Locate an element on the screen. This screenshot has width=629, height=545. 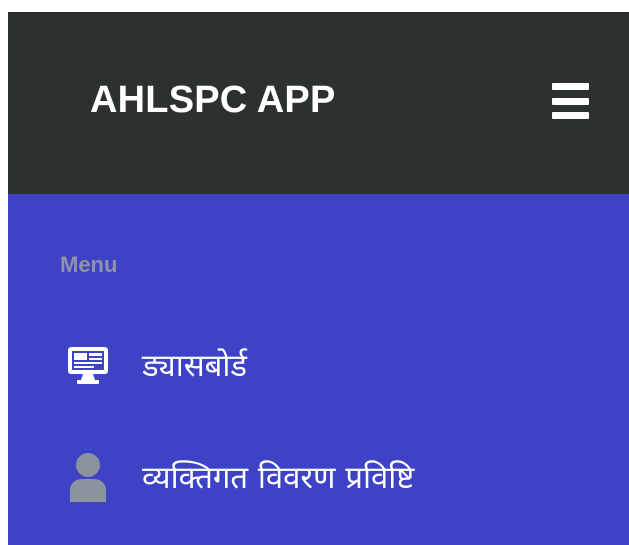
sidebar-item-label: ड्यासबोर्ड is located at coordinates (194, 366).